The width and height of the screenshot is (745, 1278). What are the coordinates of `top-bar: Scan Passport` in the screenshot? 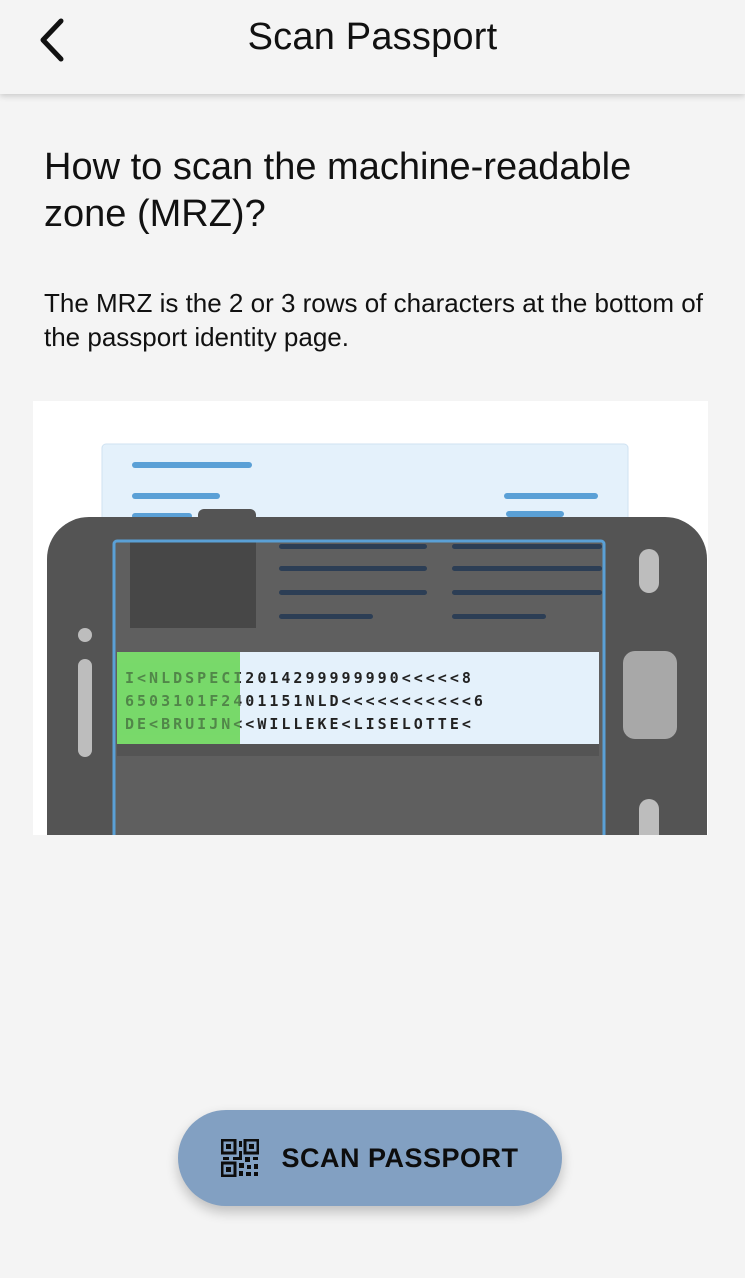 It's located at (372, 47).